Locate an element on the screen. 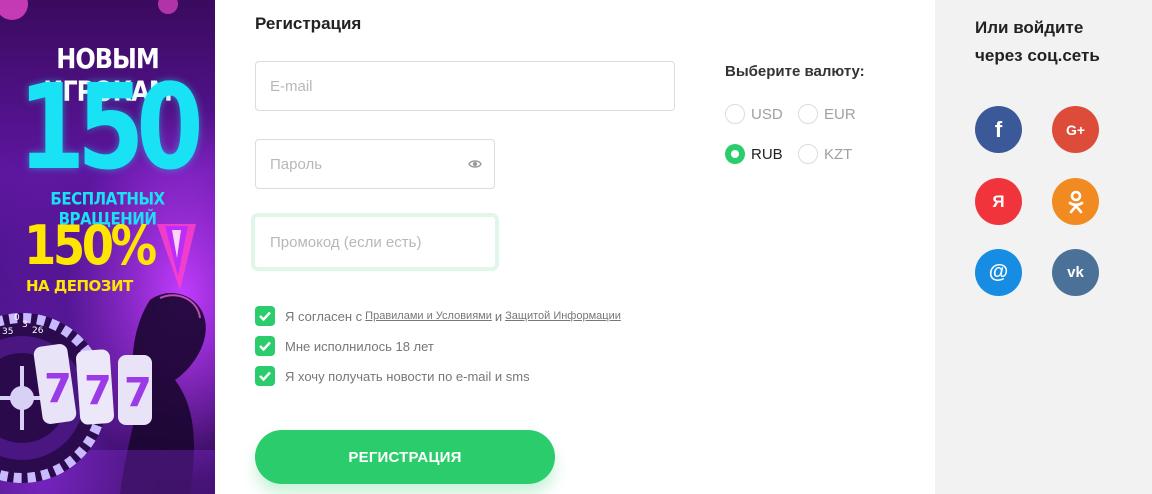 The width and height of the screenshot is (1152, 494). radio-button-selected is located at coordinates (735, 154).